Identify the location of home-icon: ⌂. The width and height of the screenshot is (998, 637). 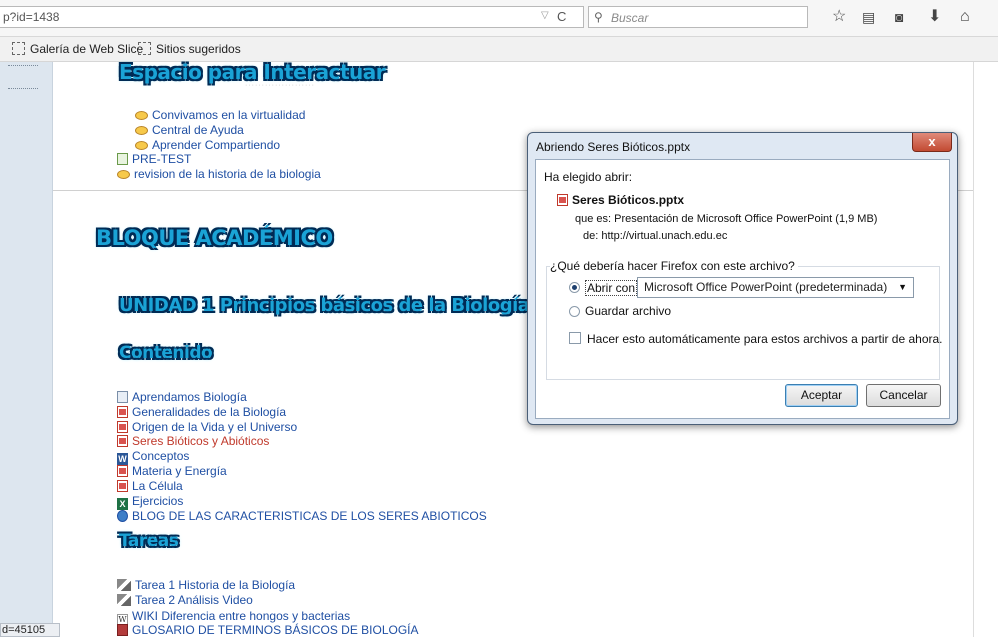
(965, 17).